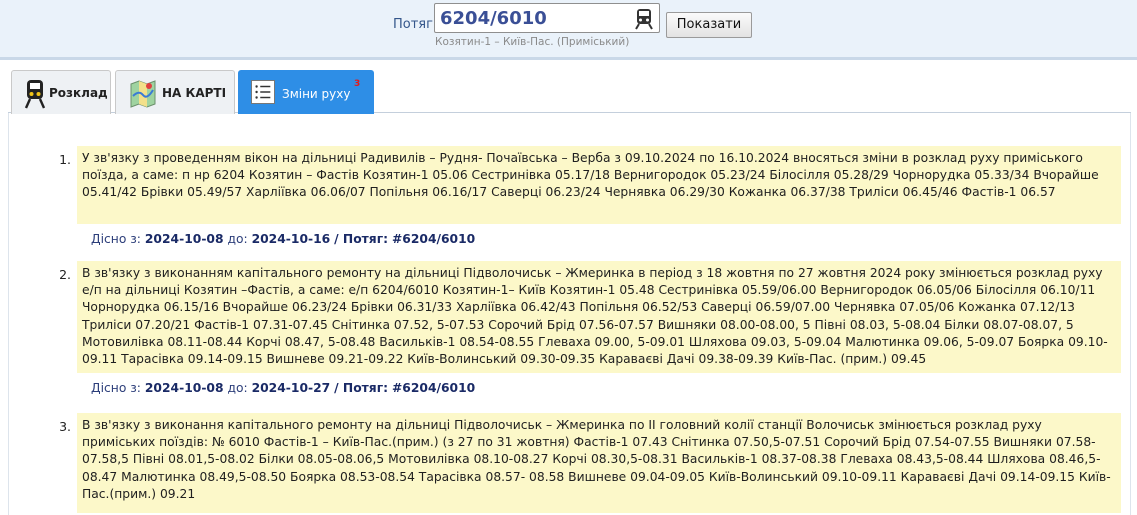  What do you see at coordinates (709, 25) in the screenshot?
I see `show-button: Показати` at bounding box center [709, 25].